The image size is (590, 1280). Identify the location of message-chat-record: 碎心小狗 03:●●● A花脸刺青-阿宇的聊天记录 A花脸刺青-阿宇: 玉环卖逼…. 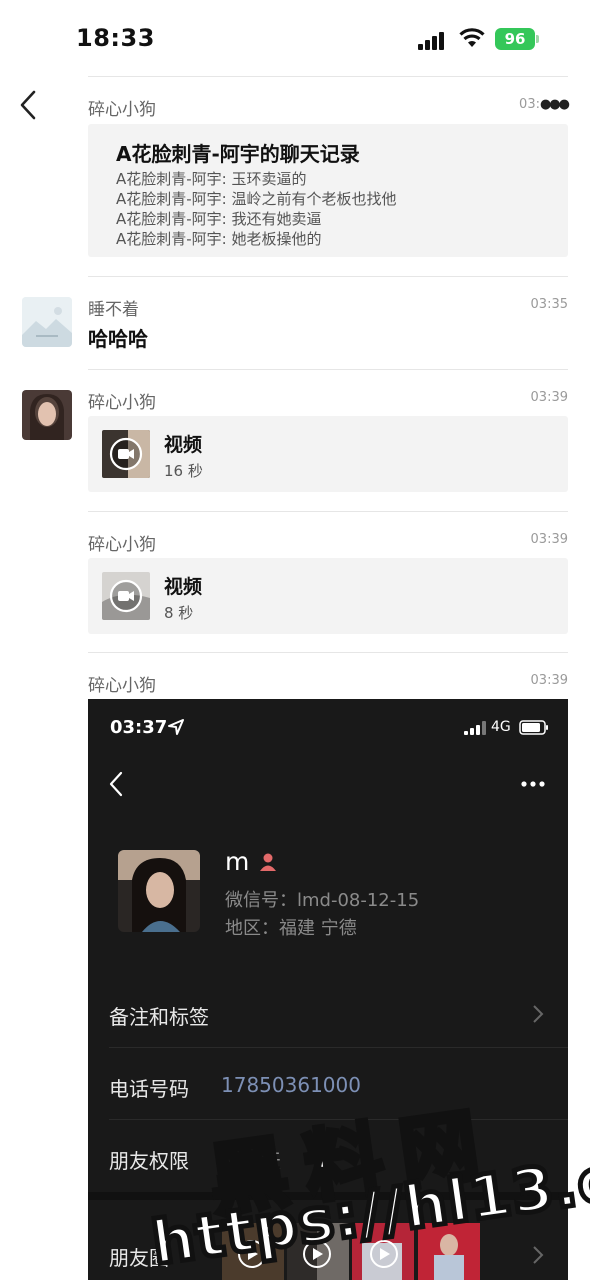
(329, 176).